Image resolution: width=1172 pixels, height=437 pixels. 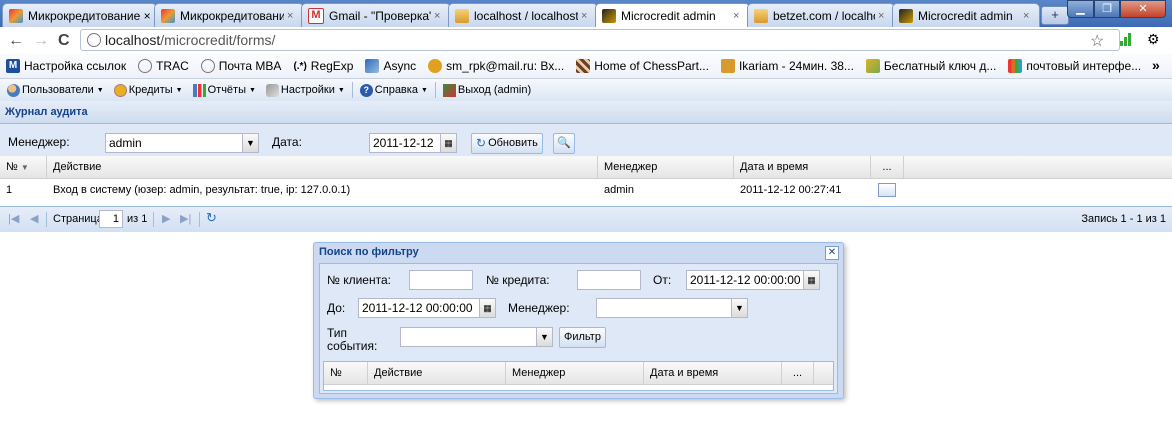 I want to click on menu-users: Пользователи ▼, so click(x=55, y=90).